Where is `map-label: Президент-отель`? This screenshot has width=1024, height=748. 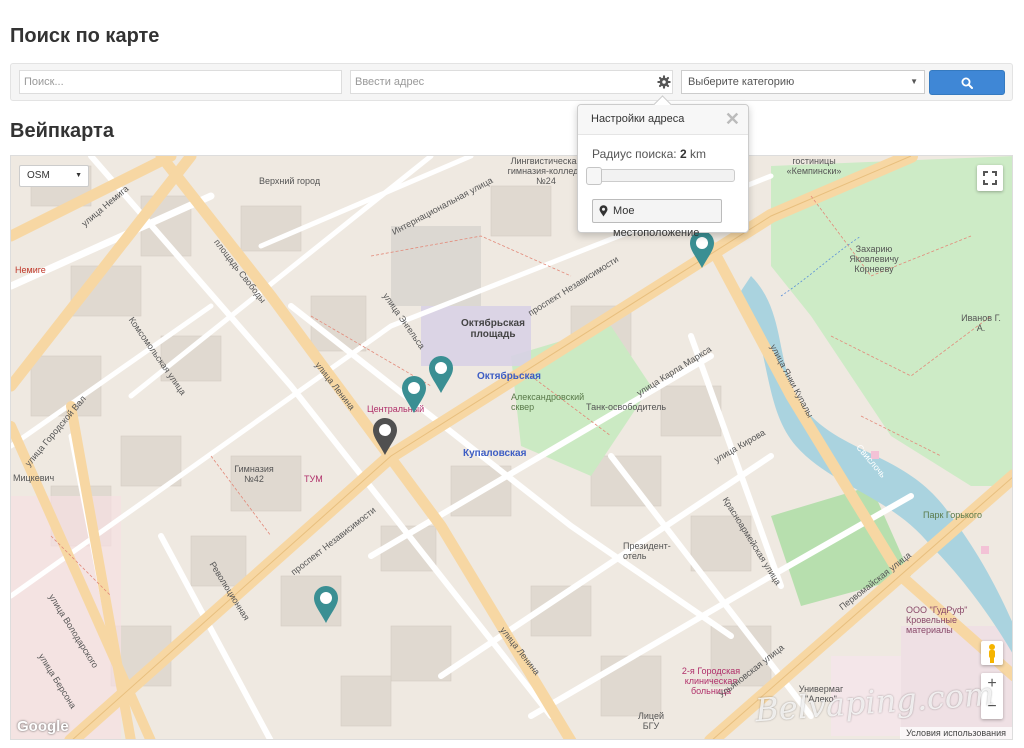 map-label: Президент-отель is located at coordinates (647, 551).